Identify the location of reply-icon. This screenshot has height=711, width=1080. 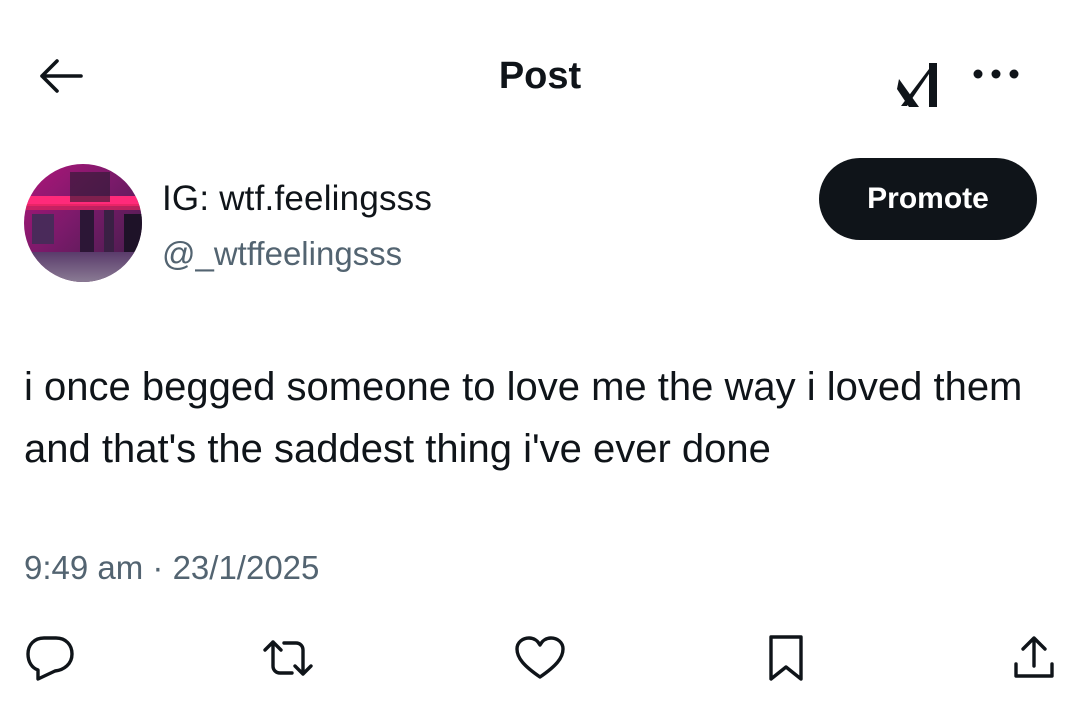
(50, 658).